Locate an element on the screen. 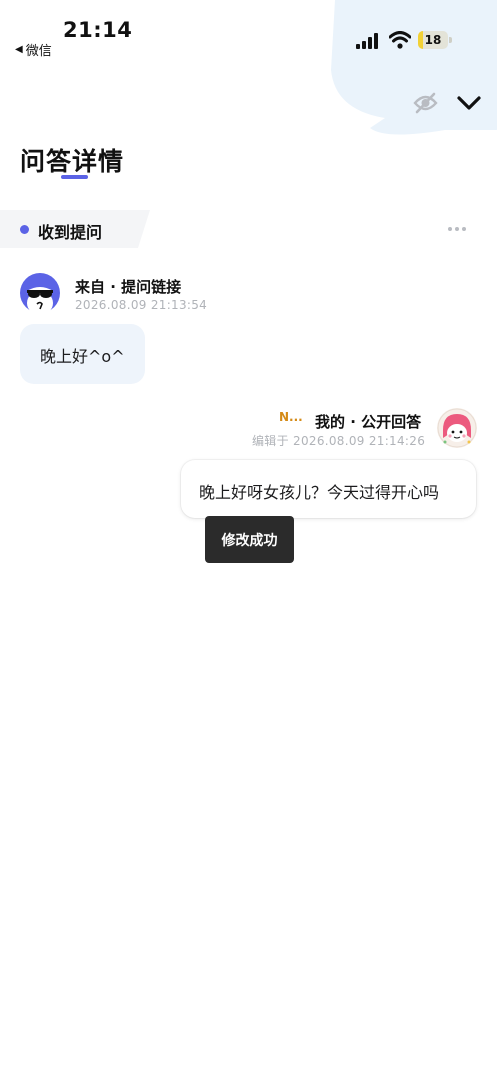 The width and height of the screenshot is (497, 1080). back-to-app-button: ◀ 微信 is located at coordinates (33, 49).